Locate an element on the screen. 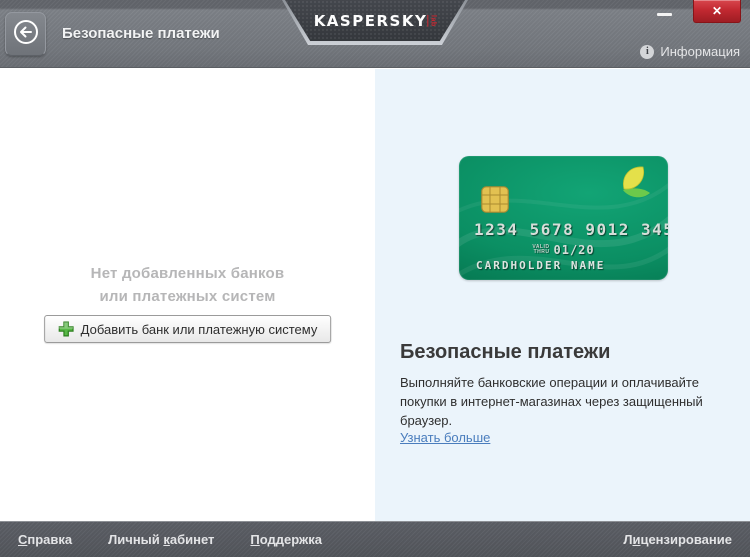  card-valid-thru-row: VALID THRU 01/20 is located at coordinates (563, 250).